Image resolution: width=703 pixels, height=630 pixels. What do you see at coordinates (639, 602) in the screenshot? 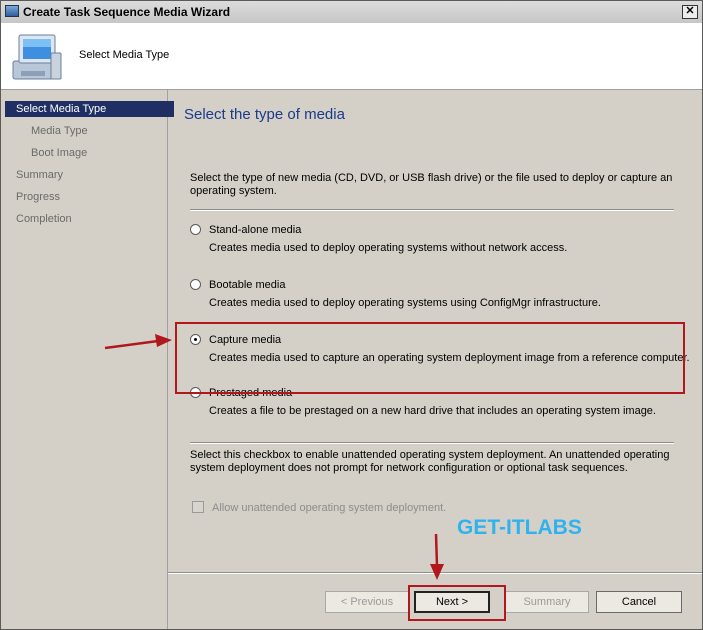
I see `cancel-button: Cancel` at bounding box center [639, 602].